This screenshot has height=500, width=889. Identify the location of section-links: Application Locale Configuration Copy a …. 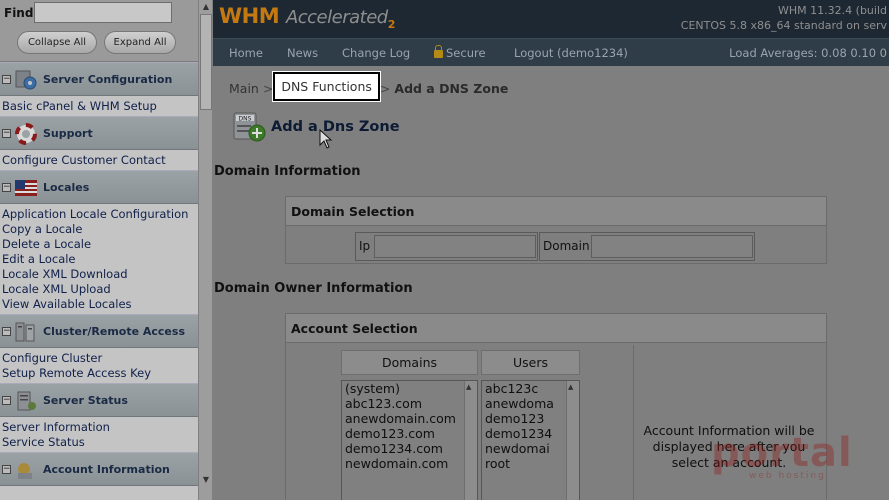
(99, 259).